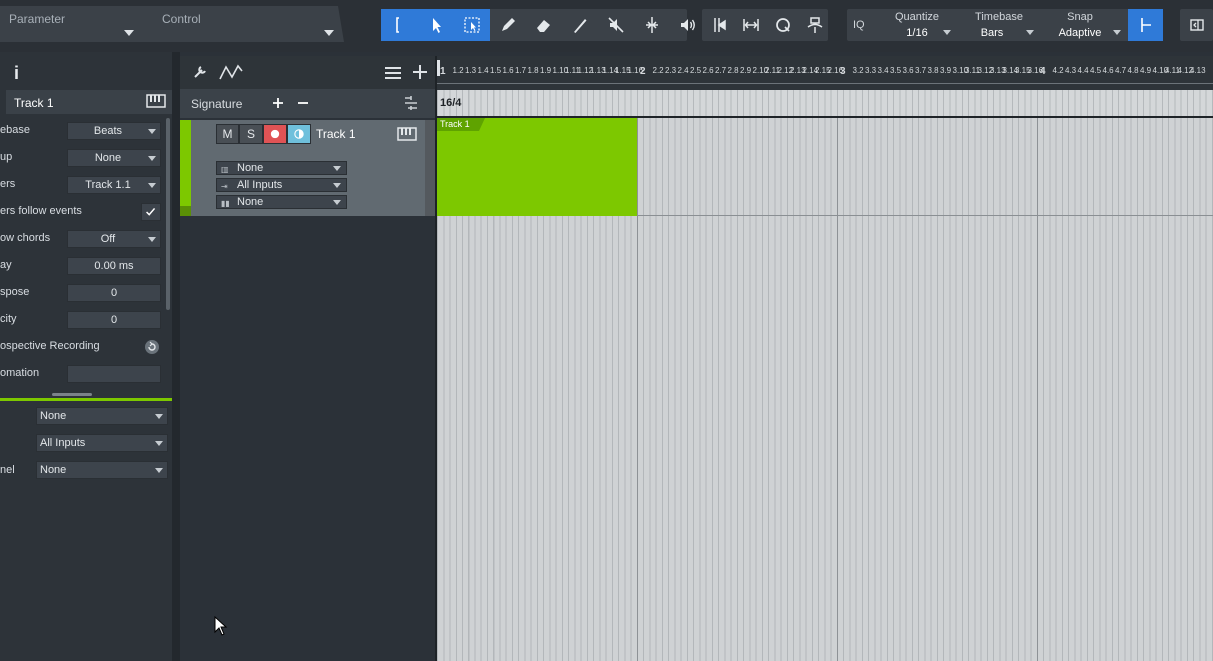  What do you see at coordinates (1096, 70) in the screenshot?
I see `ruler-tick-label: 4.5` at bounding box center [1096, 70].